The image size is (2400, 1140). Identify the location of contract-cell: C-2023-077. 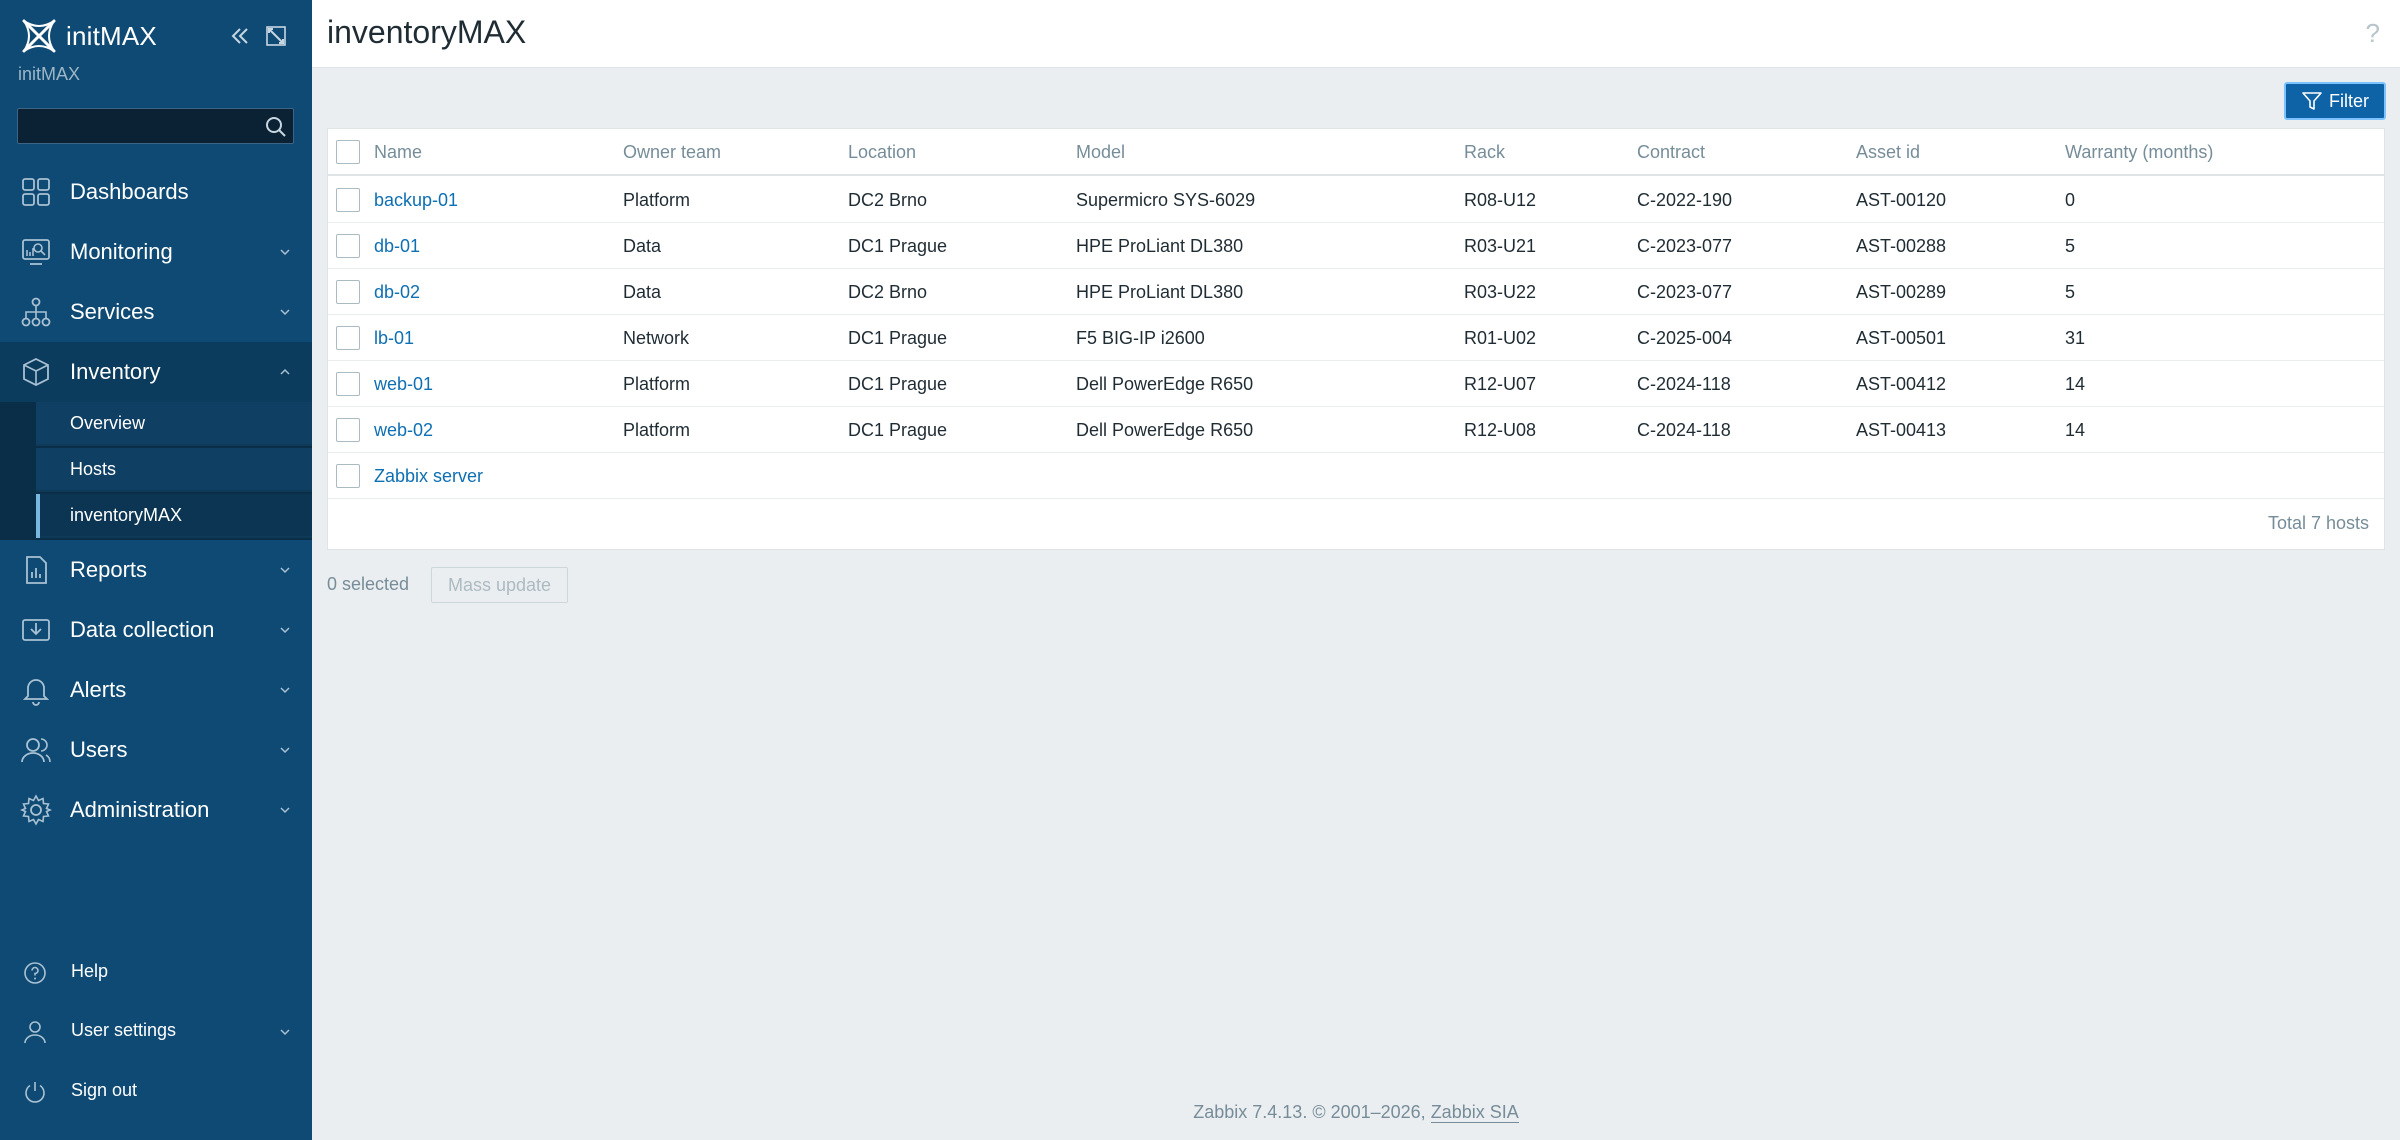
(1685, 246).